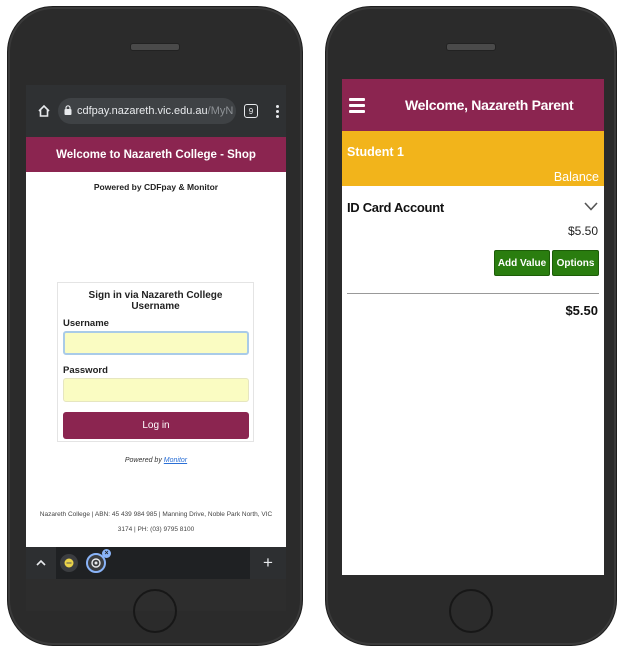 The height and width of the screenshot is (648, 617). Describe the element at coordinates (591, 207) in the screenshot. I see `chevron-down-icon` at that location.